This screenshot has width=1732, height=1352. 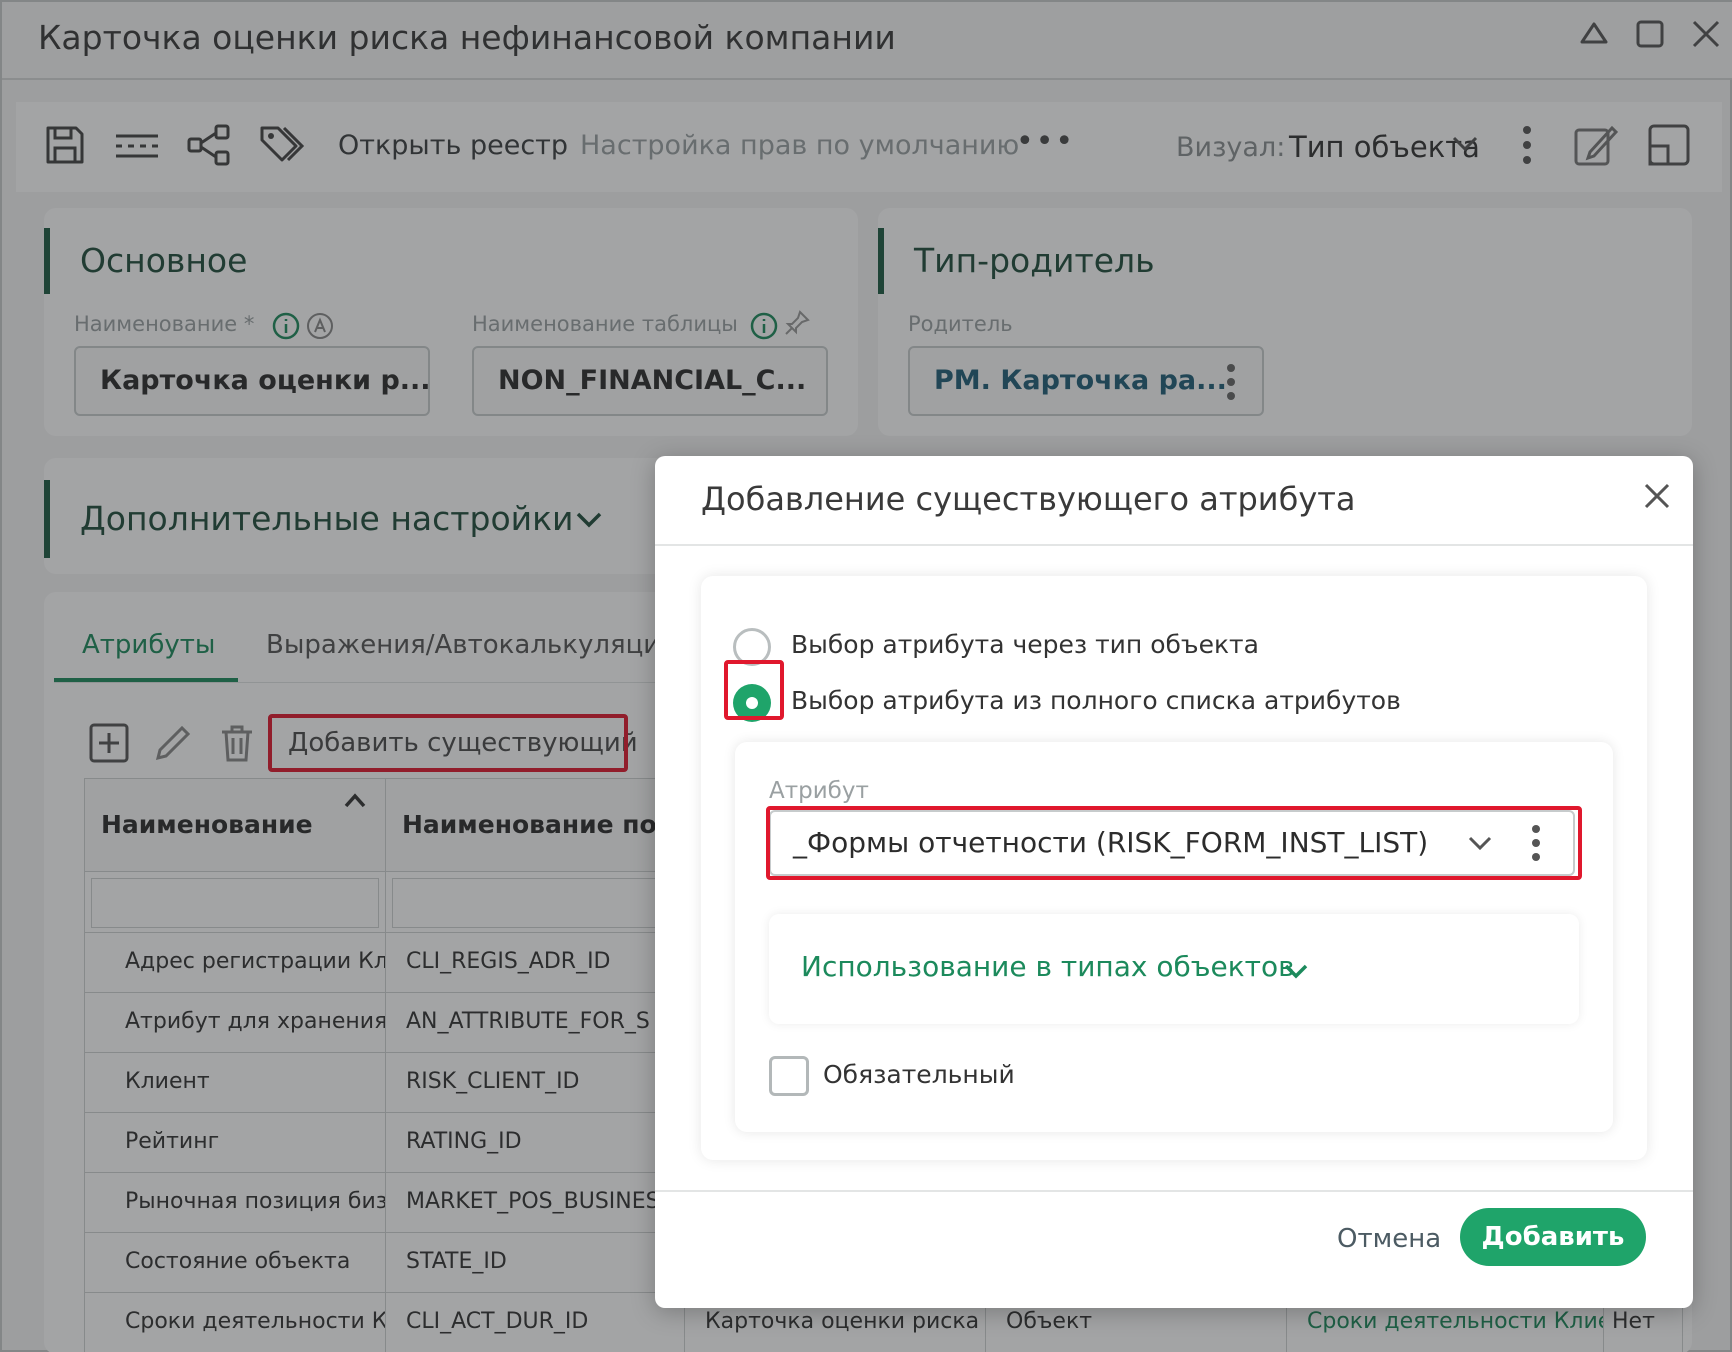 I want to click on required-checkbox, so click(x=789, y=1076).